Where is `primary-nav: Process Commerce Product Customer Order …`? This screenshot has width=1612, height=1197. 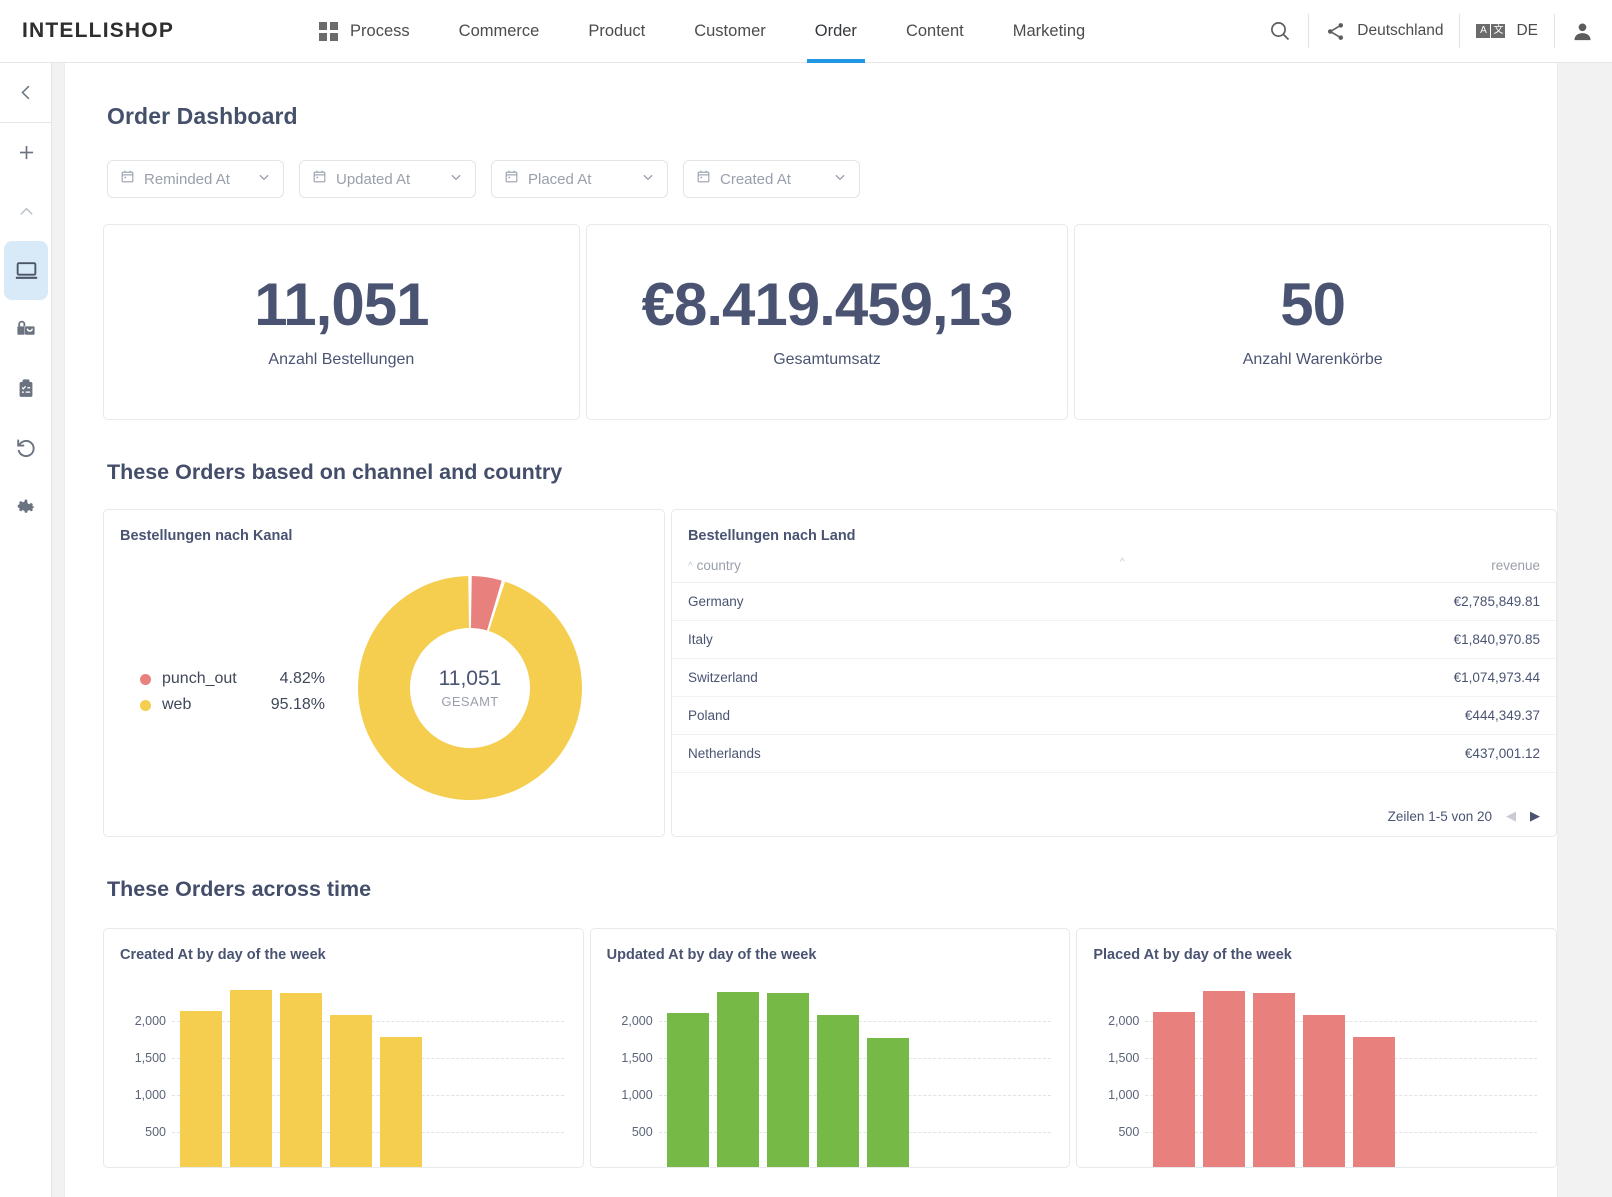 primary-nav: Process Commerce Product Customer Order … is located at coordinates (726, 31).